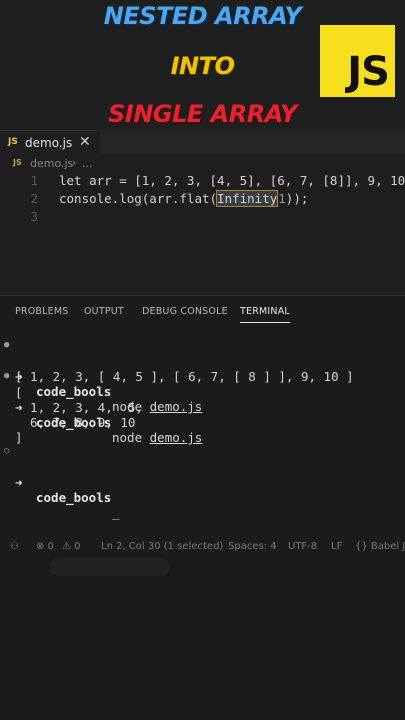 This screenshot has height=720, width=405. What do you see at coordinates (202, 438) in the screenshot?
I see `terminal-output-line: ]` at bounding box center [202, 438].